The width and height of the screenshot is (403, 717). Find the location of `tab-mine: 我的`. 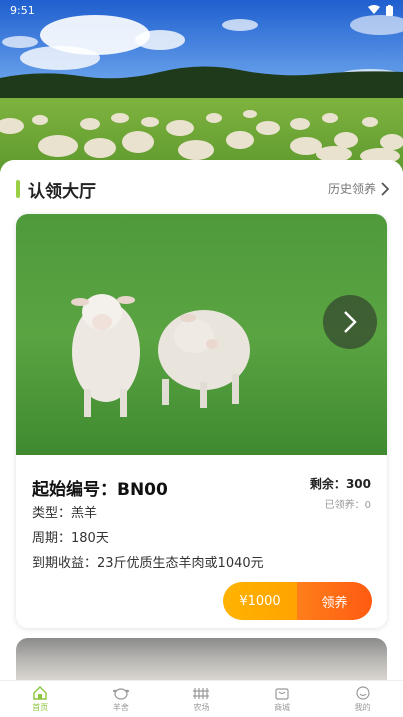

tab-mine: 我的 is located at coordinates (362, 699).